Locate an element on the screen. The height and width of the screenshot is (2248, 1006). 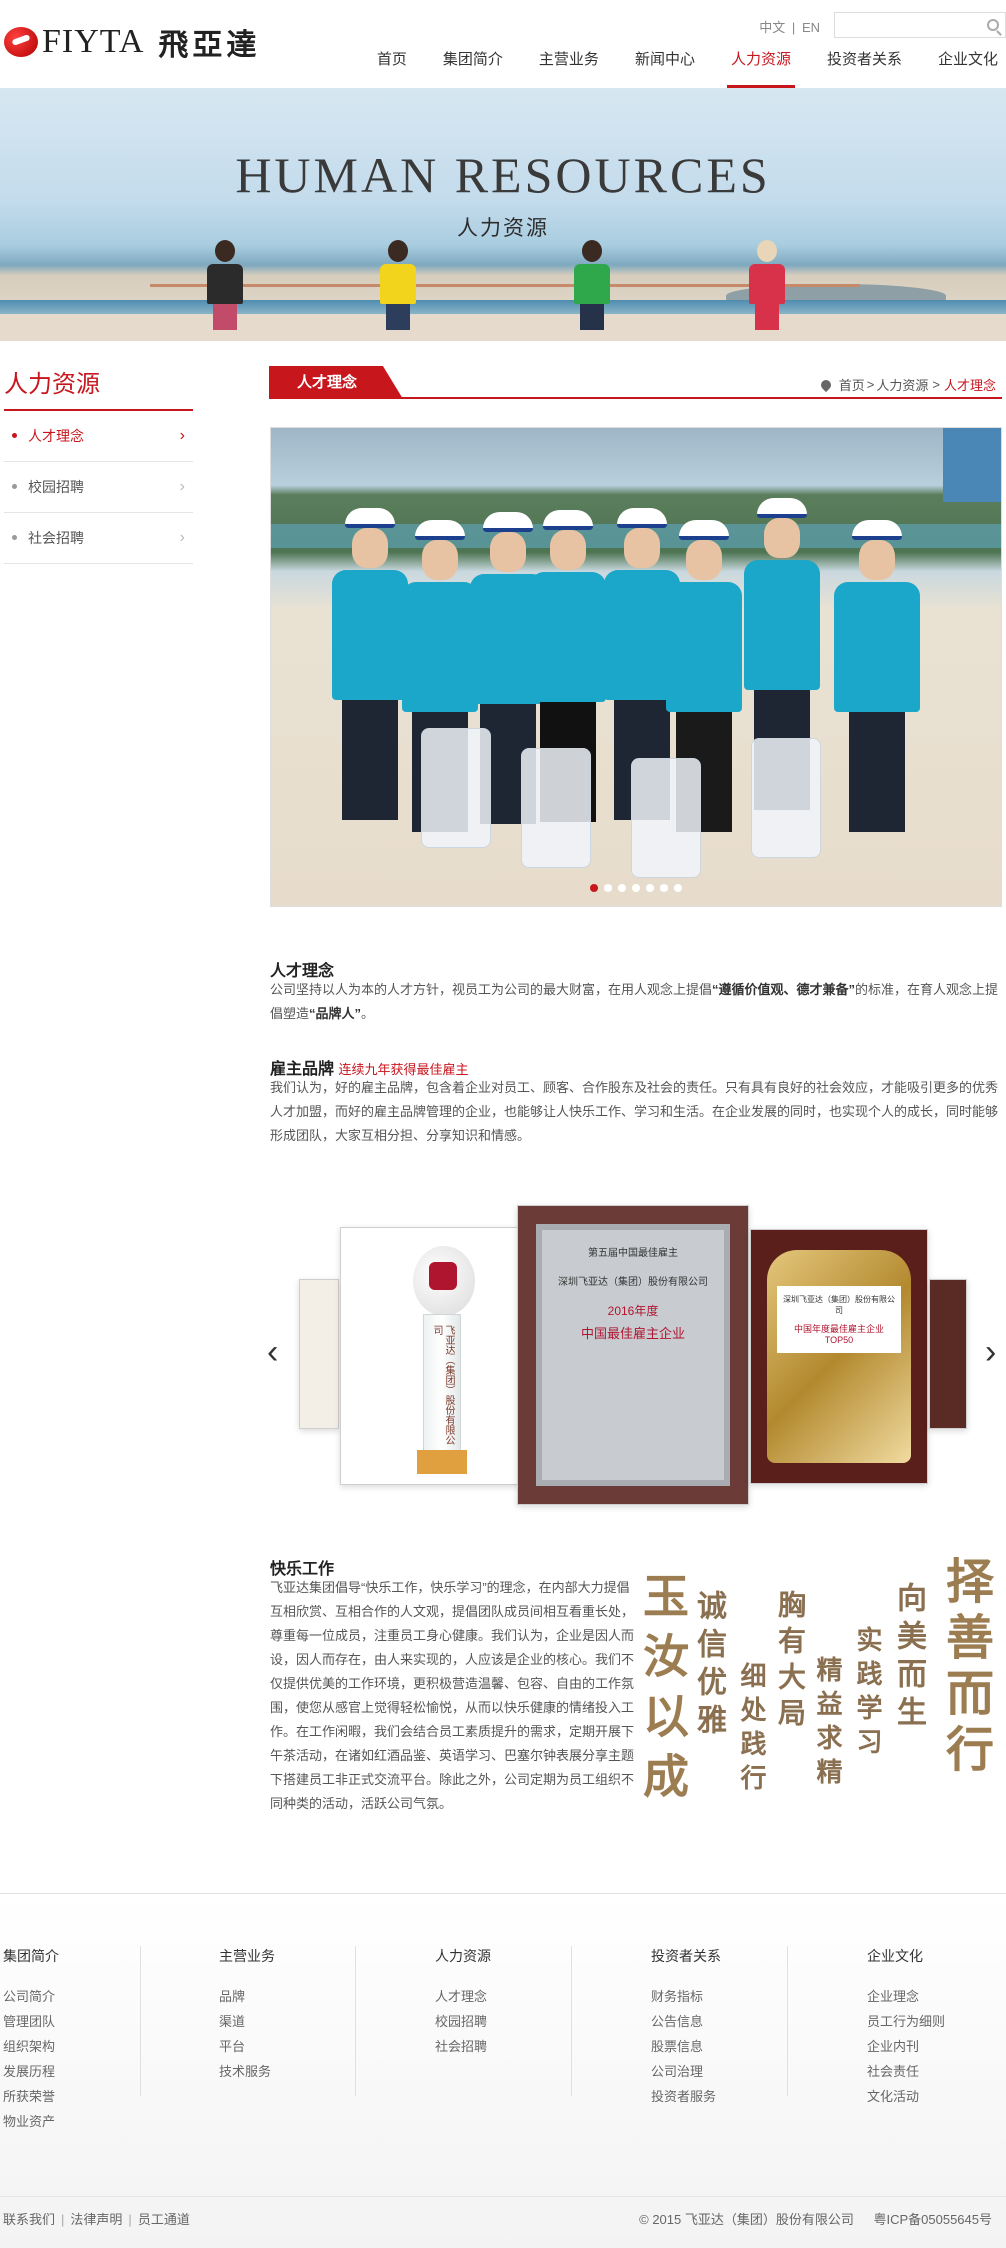
photo-flag is located at coordinates (972, 465).